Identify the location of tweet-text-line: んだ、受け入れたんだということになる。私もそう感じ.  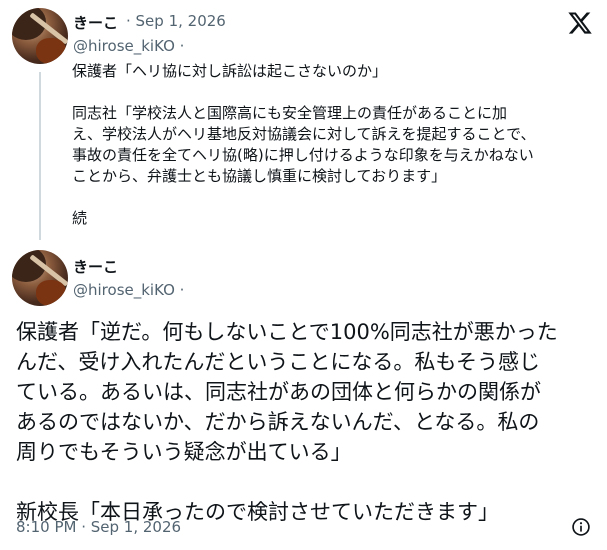
(278, 362).